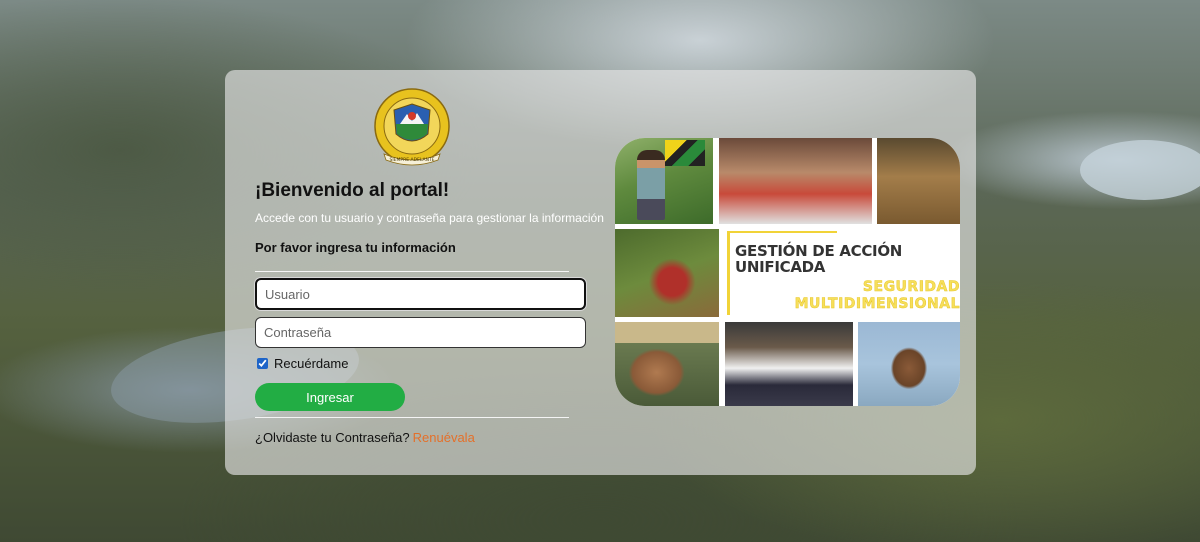 The height and width of the screenshot is (542, 1200). I want to click on username-input, so click(420, 294).